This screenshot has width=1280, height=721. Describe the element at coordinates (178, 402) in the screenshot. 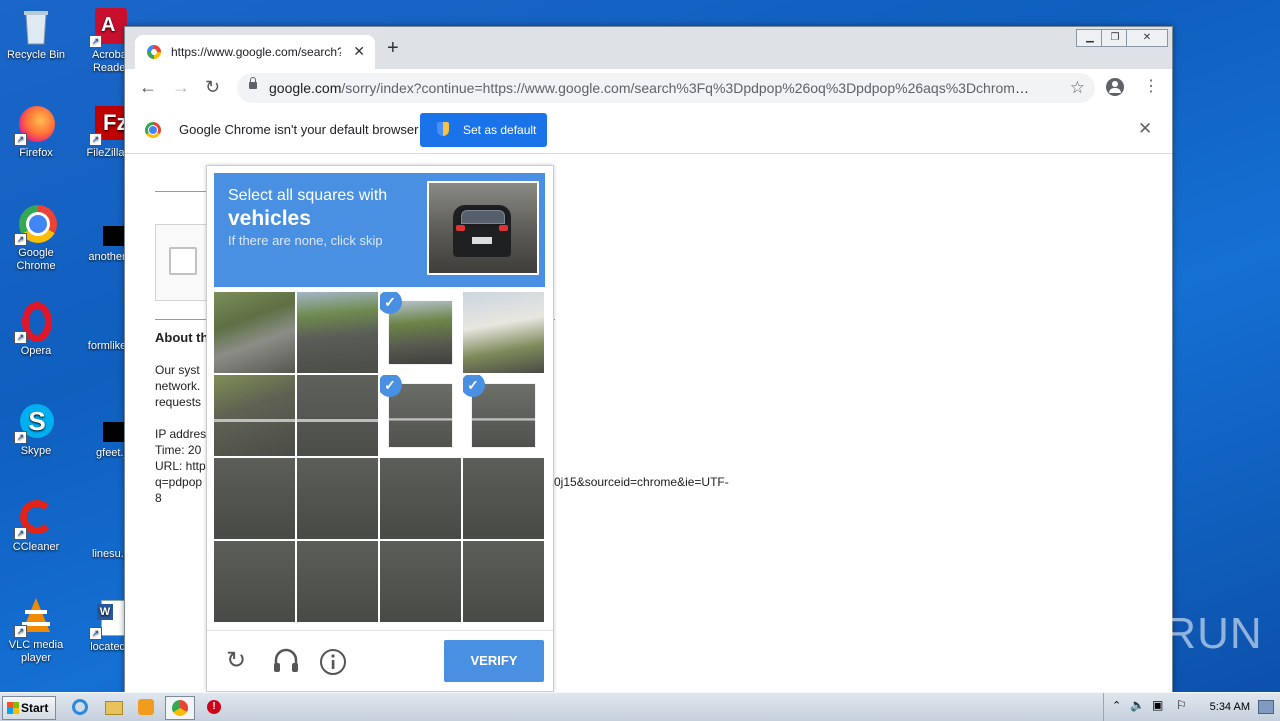

I see `body-line: requests` at that location.